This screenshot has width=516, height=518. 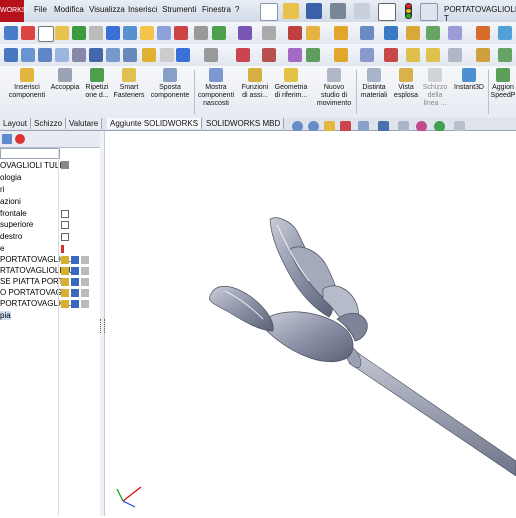 What do you see at coordinates (30, 153) in the screenshot?
I see `tree-filter-input` at bounding box center [30, 153].